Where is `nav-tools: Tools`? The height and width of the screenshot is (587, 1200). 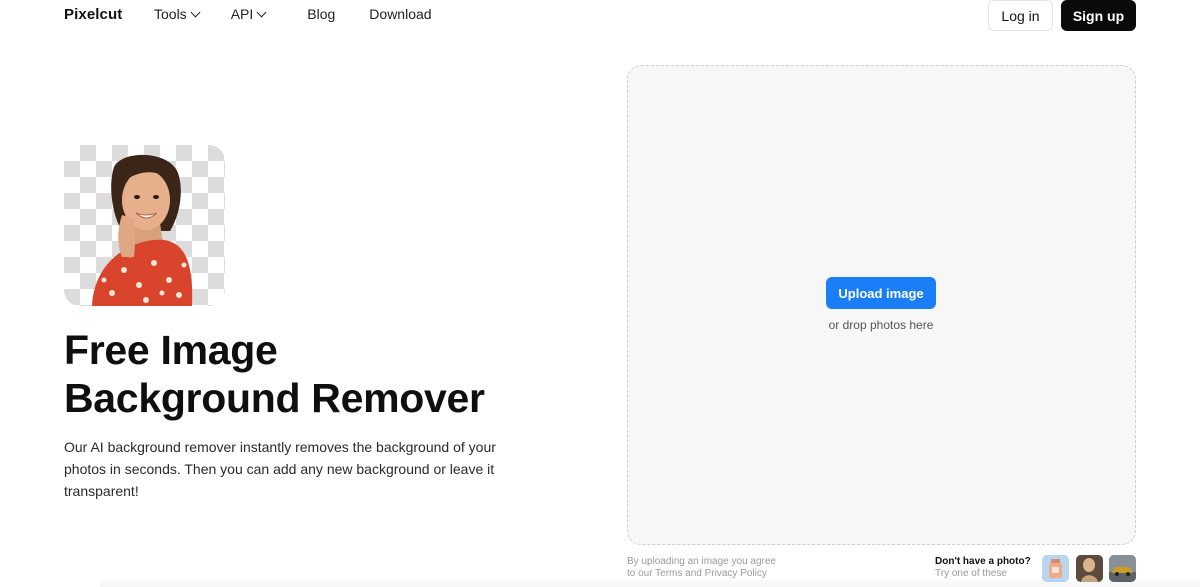
nav-tools: Tools is located at coordinates (177, 14).